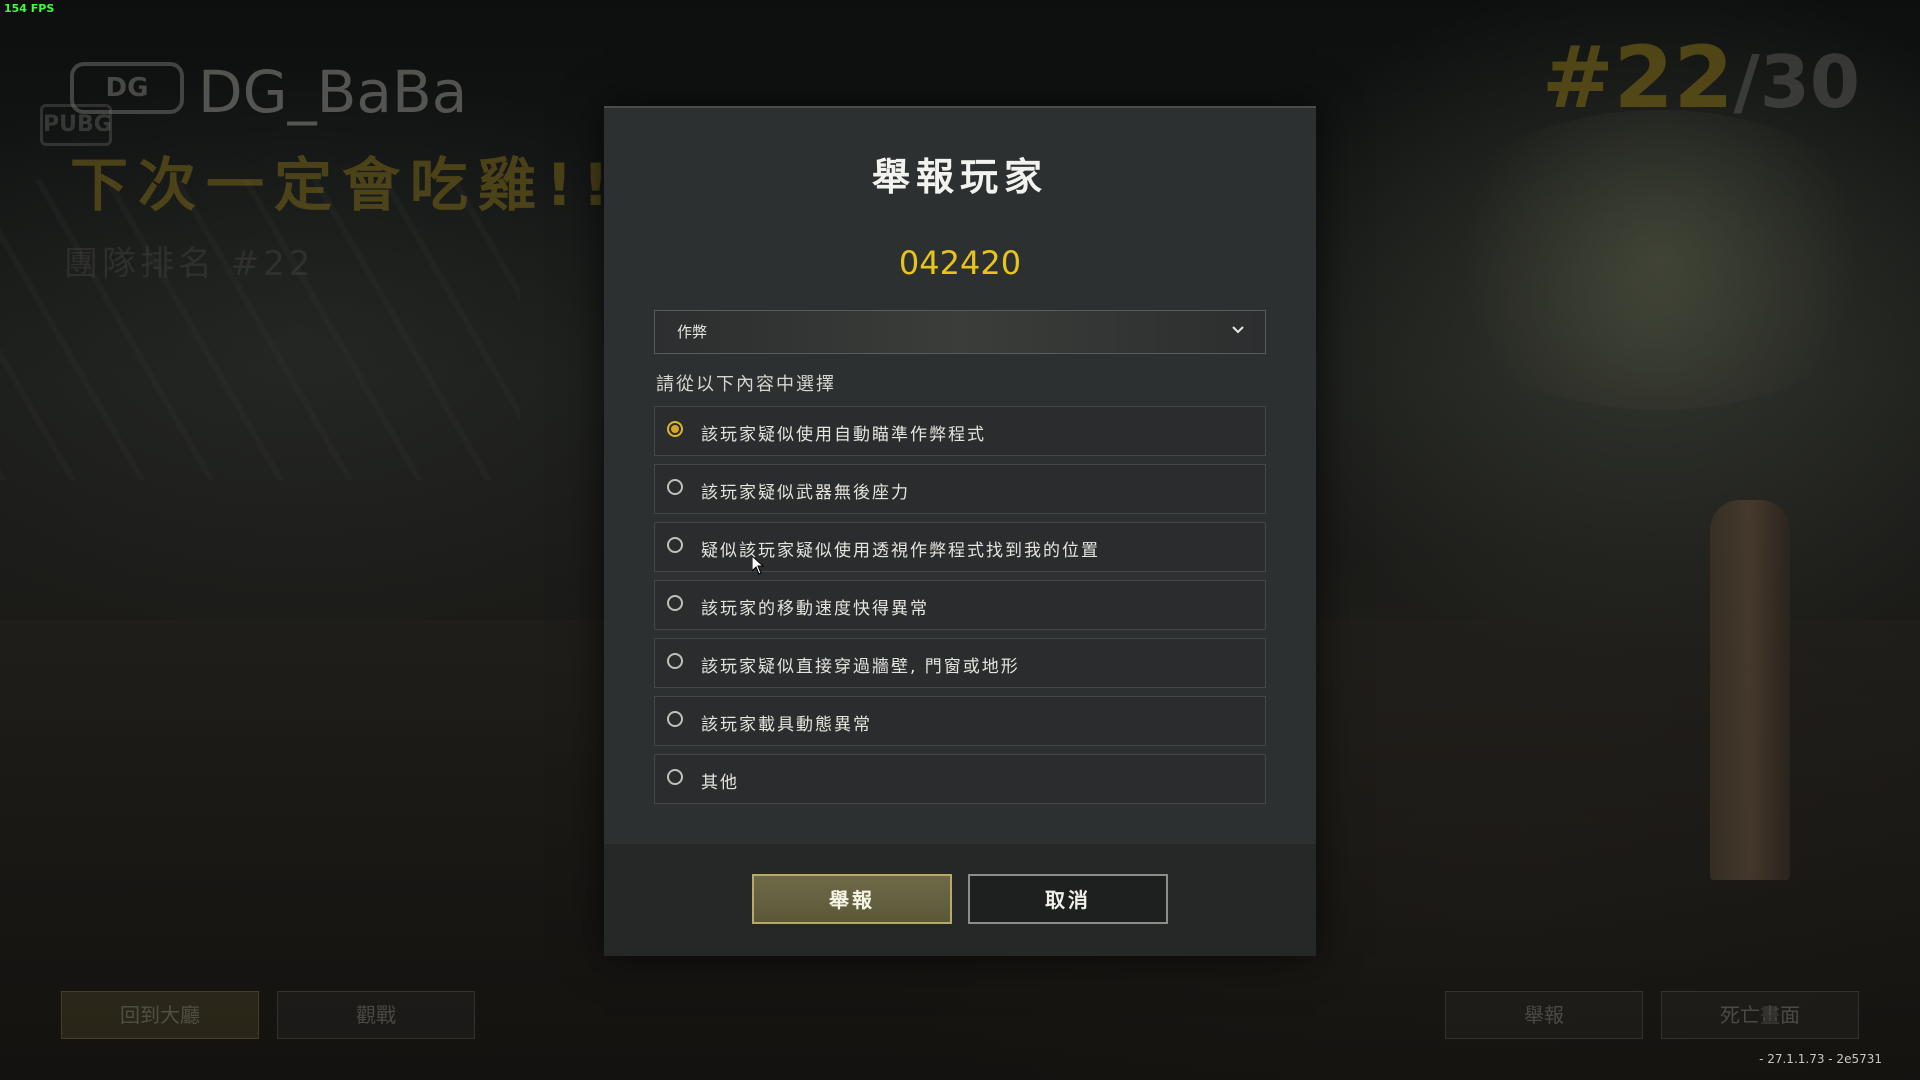  Describe the element at coordinates (815, 609) in the screenshot. I see `reason-label: 該玩家的移動速度快得異常` at that location.